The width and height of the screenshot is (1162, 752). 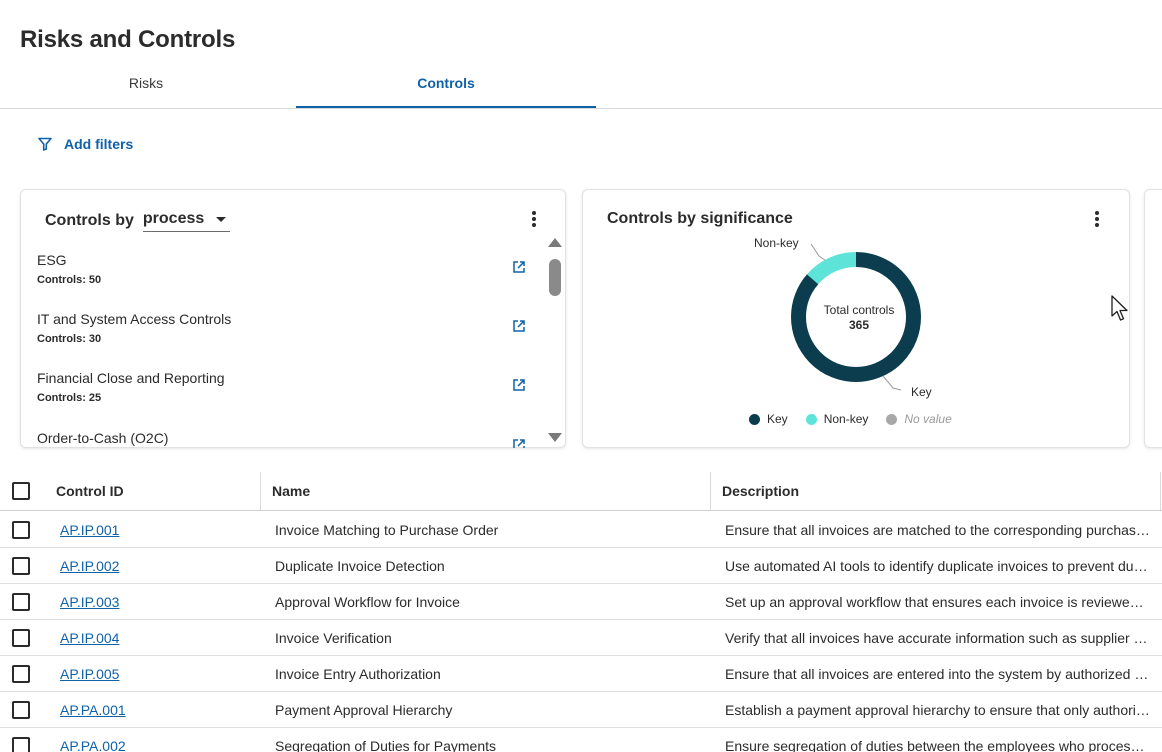 What do you see at coordinates (846, 419) in the screenshot?
I see `legend-label: Non-key` at bounding box center [846, 419].